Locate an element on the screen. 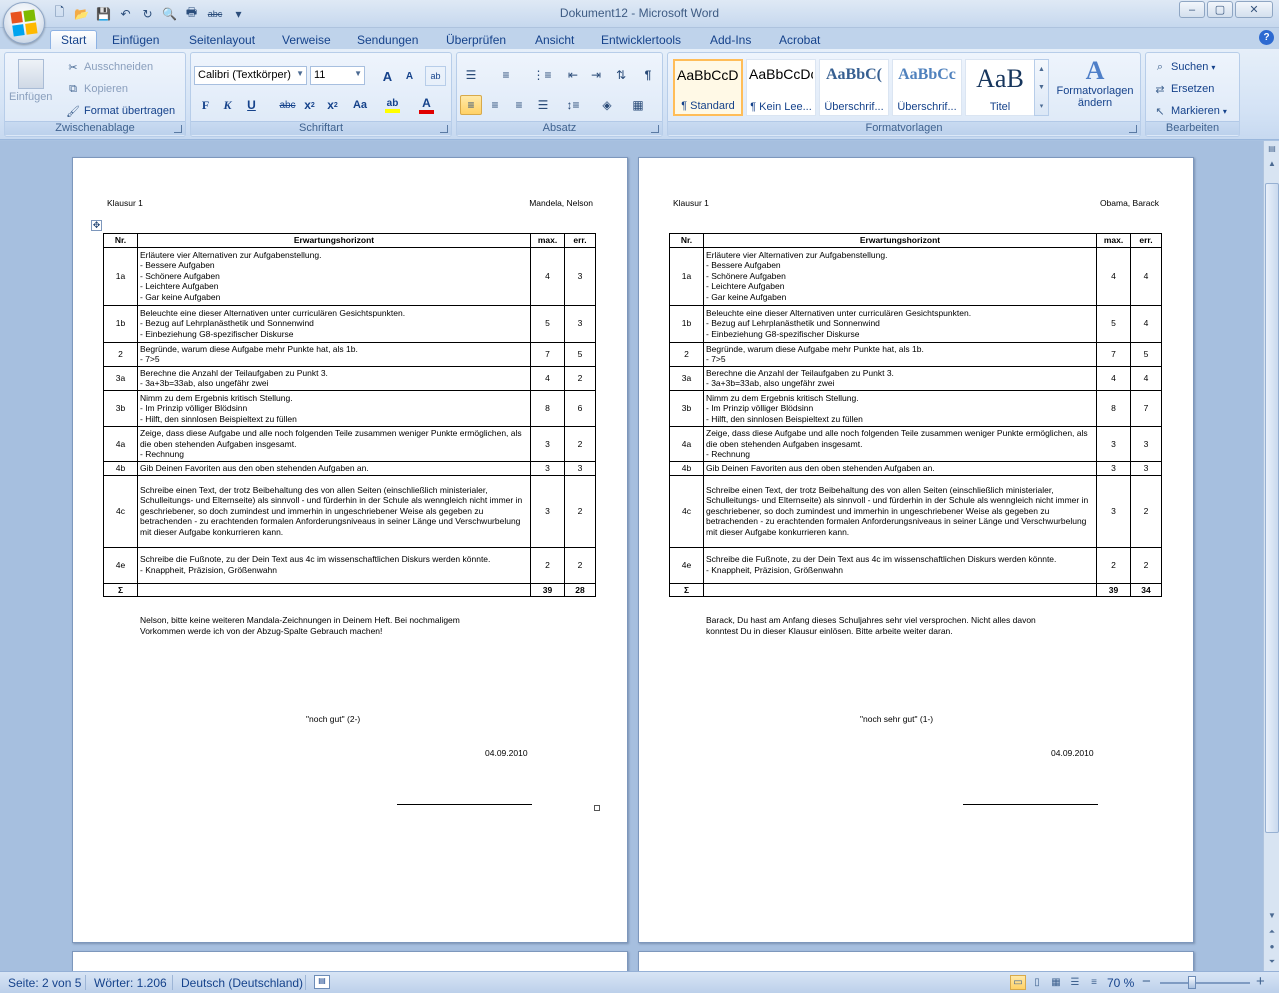 Image resolution: width=1279 pixels, height=993 pixels. tab-entwicklertools: Entwicklertools is located at coordinates (641, 39).